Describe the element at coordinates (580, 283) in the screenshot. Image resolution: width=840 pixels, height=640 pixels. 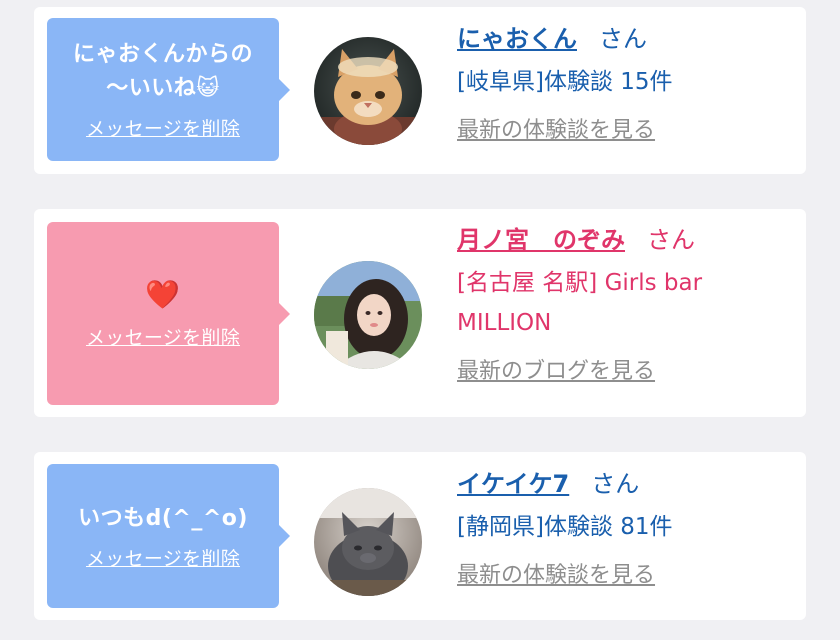
I see `detail-line: [名古屋 名駅] Girls bar` at that location.